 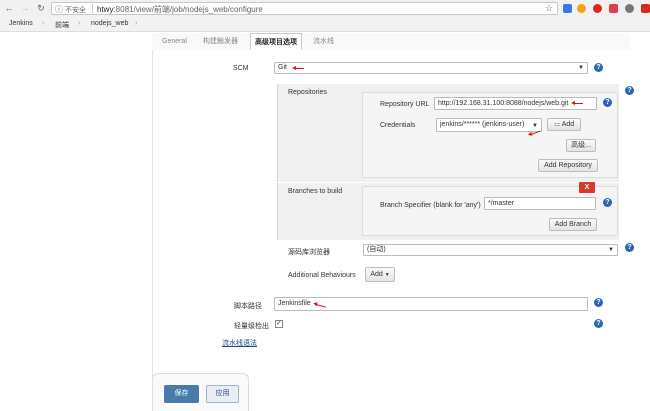 I want to click on repositories-label: Repositories, so click(x=307, y=92).